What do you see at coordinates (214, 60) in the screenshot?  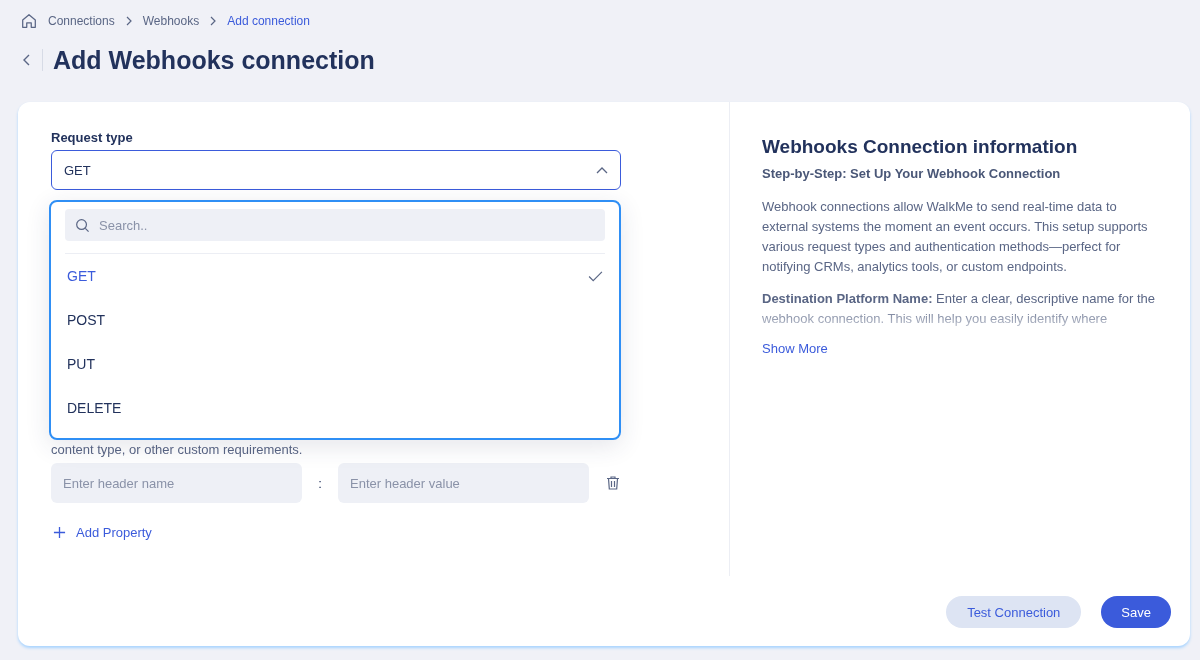 I see `page-title: Add Webhooks connection` at bounding box center [214, 60].